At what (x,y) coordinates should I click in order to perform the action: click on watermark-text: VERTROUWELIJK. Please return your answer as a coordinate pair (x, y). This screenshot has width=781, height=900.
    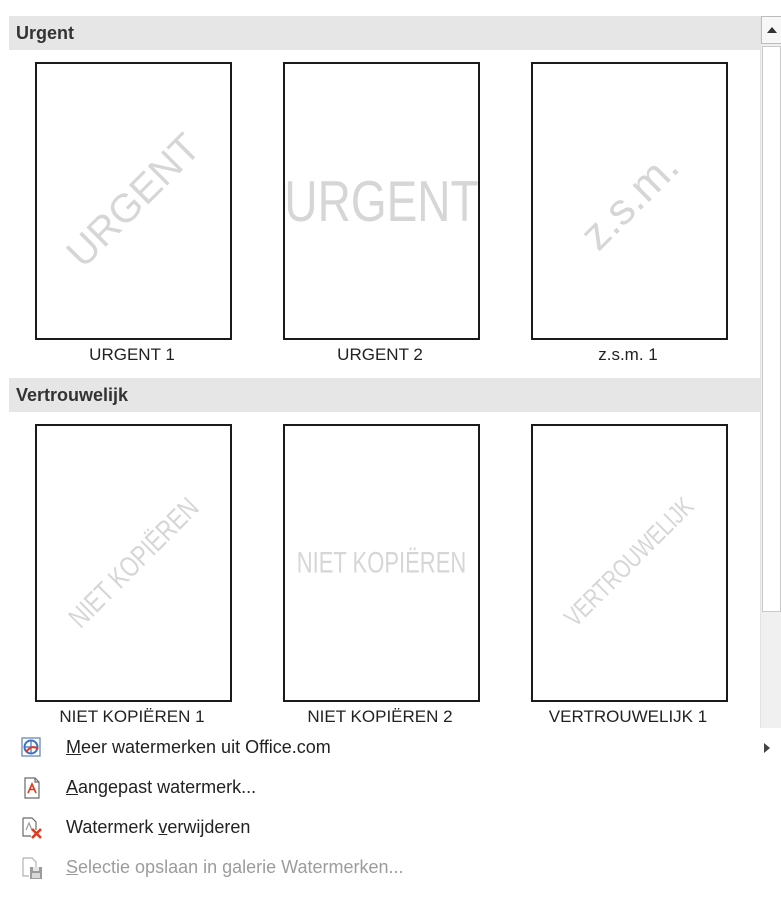
    Looking at the image, I should click on (629, 562).